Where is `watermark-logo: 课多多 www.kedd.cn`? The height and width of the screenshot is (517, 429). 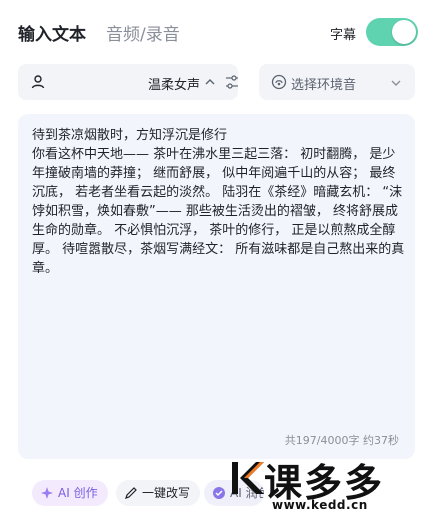
watermark-logo: 课多多 www.kedd.cn is located at coordinates (326, 484).